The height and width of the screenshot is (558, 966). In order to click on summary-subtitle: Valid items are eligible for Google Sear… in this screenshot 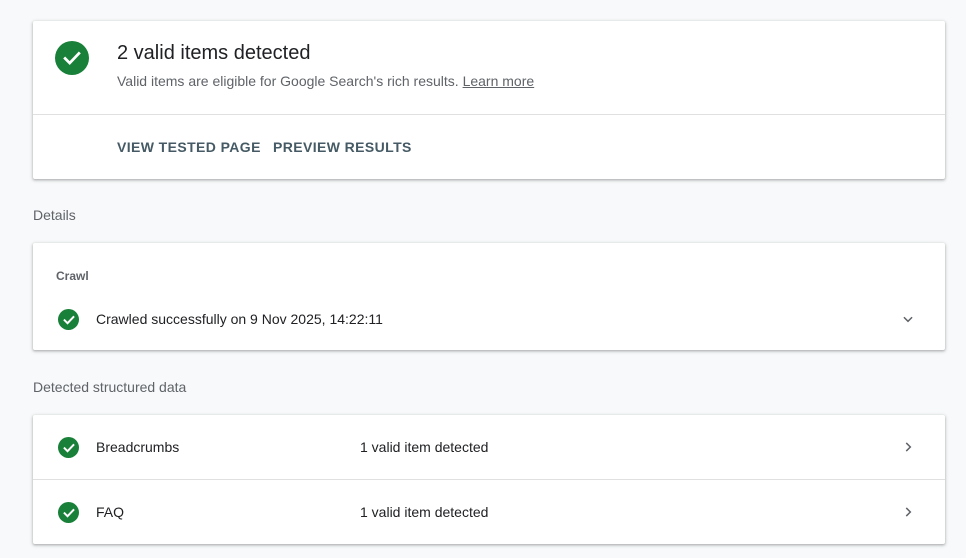, I will do `click(325, 81)`.